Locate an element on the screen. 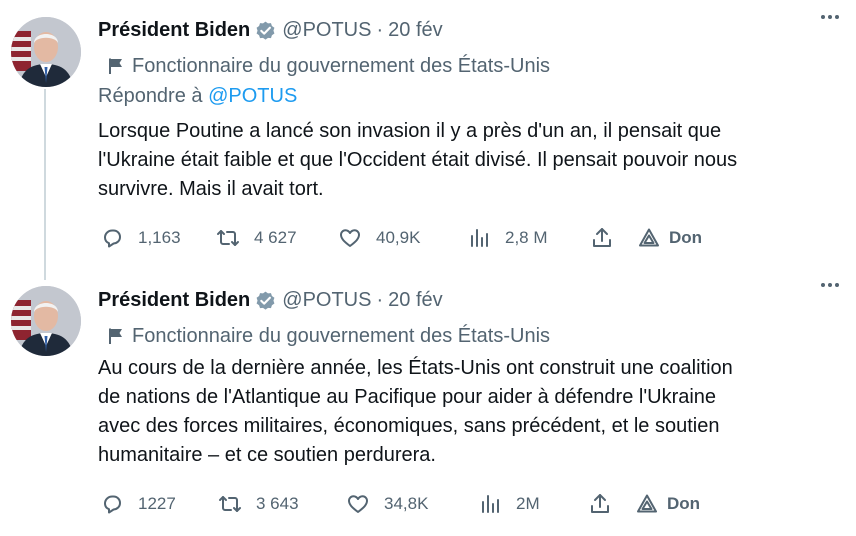 The width and height of the screenshot is (856, 536). reply-prefix: Répondre à is located at coordinates (153, 96).